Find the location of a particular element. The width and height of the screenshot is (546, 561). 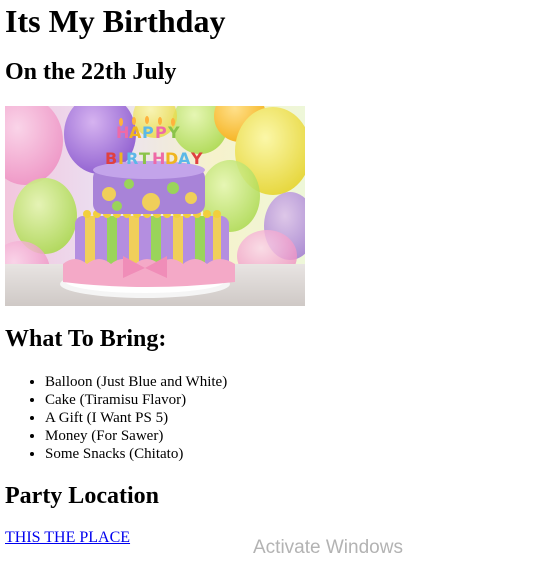

party-location-link: THIS THE PLACE is located at coordinates (67, 538).